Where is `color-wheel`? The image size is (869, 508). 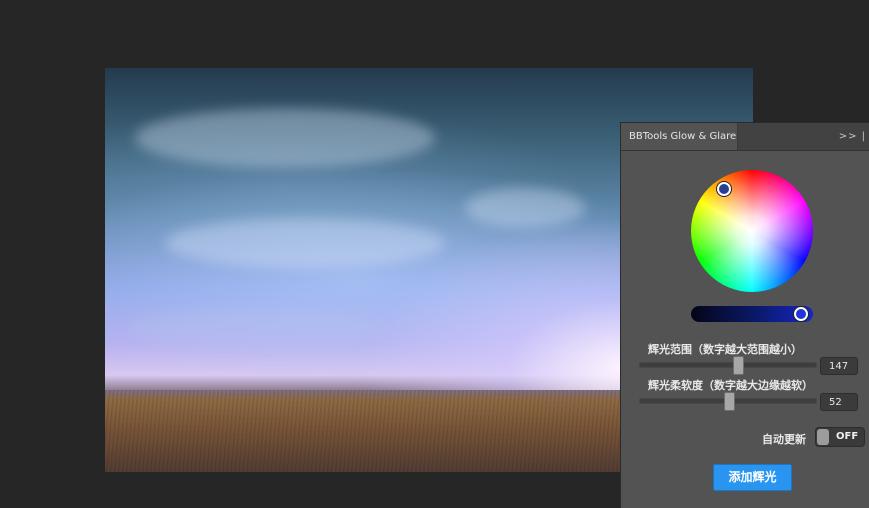
color-wheel is located at coordinates (752, 231).